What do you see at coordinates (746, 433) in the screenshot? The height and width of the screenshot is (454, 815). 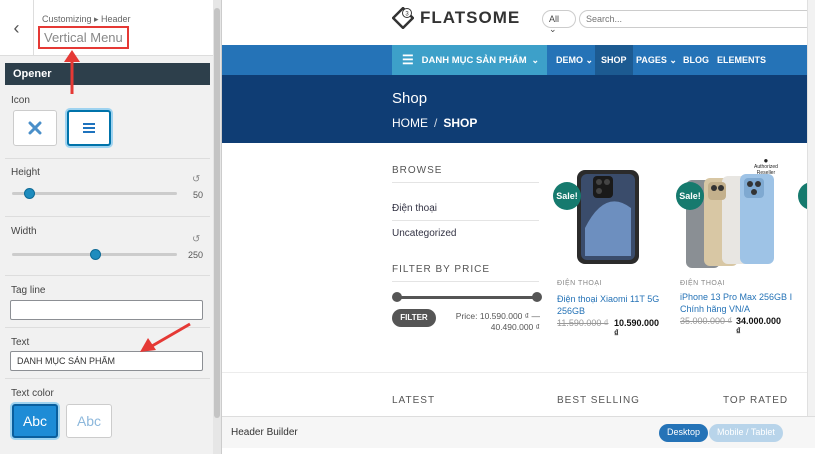 I see `mobile-view-button: Mobile / Tablet` at bounding box center [746, 433].